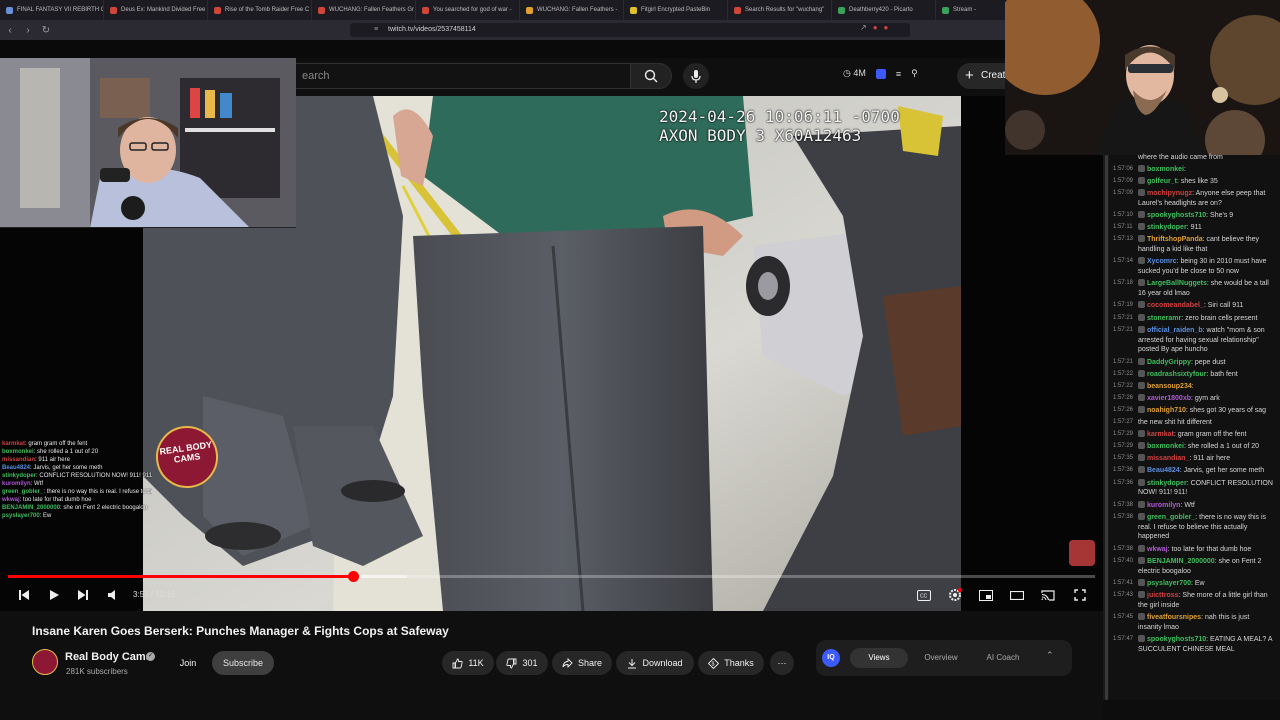 The image size is (1280, 720). Describe the element at coordinates (582, 663) in the screenshot. I see `share-button: Share` at that location.